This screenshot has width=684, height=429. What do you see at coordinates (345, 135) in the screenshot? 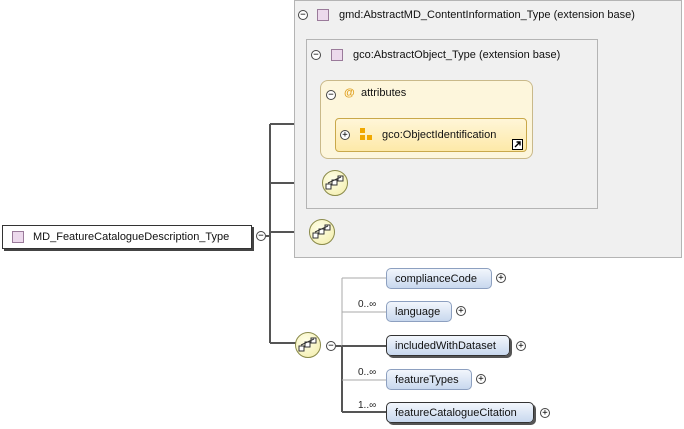
I see `attribute-expand-button: +` at bounding box center [345, 135].